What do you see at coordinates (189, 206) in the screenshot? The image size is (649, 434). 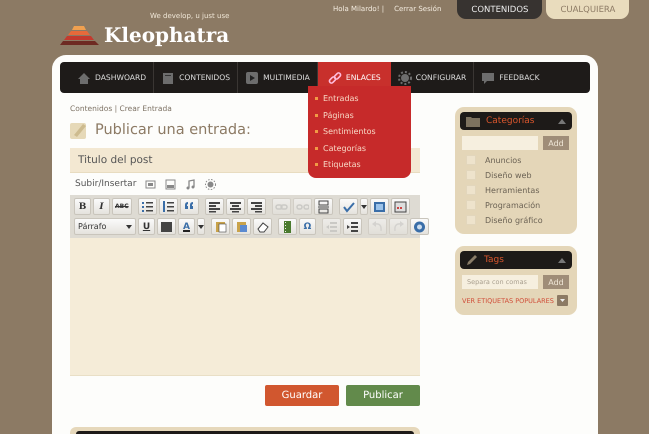 I see `quote-button` at bounding box center [189, 206].